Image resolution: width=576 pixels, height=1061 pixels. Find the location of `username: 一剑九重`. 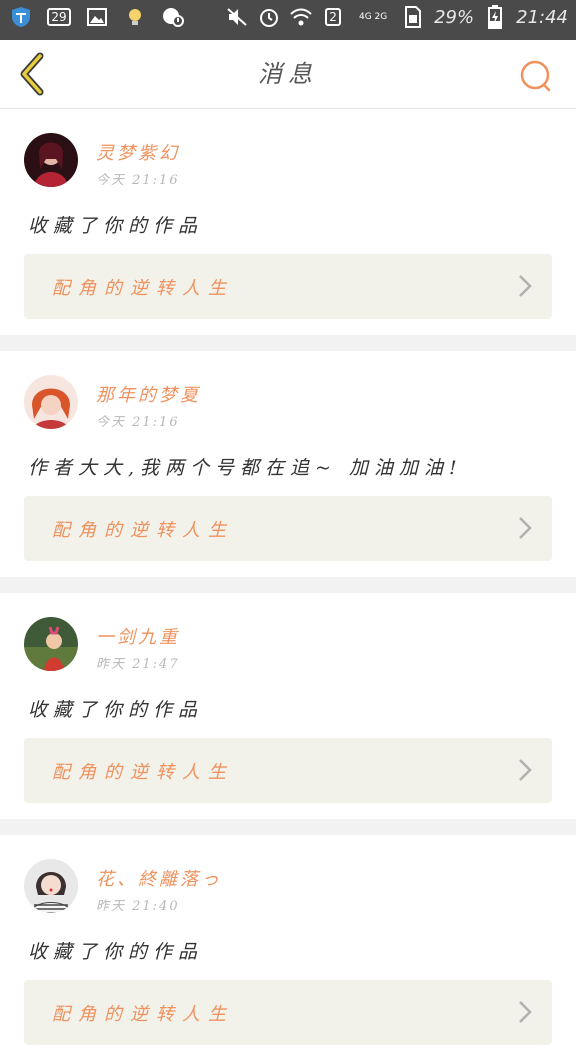

username: 一剑九重 is located at coordinates (138, 636).